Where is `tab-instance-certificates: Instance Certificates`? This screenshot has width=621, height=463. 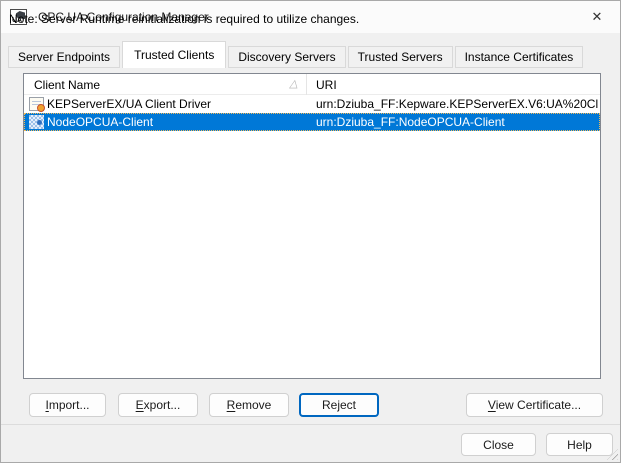 tab-instance-certificates: Instance Certificates is located at coordinates (519, 57).